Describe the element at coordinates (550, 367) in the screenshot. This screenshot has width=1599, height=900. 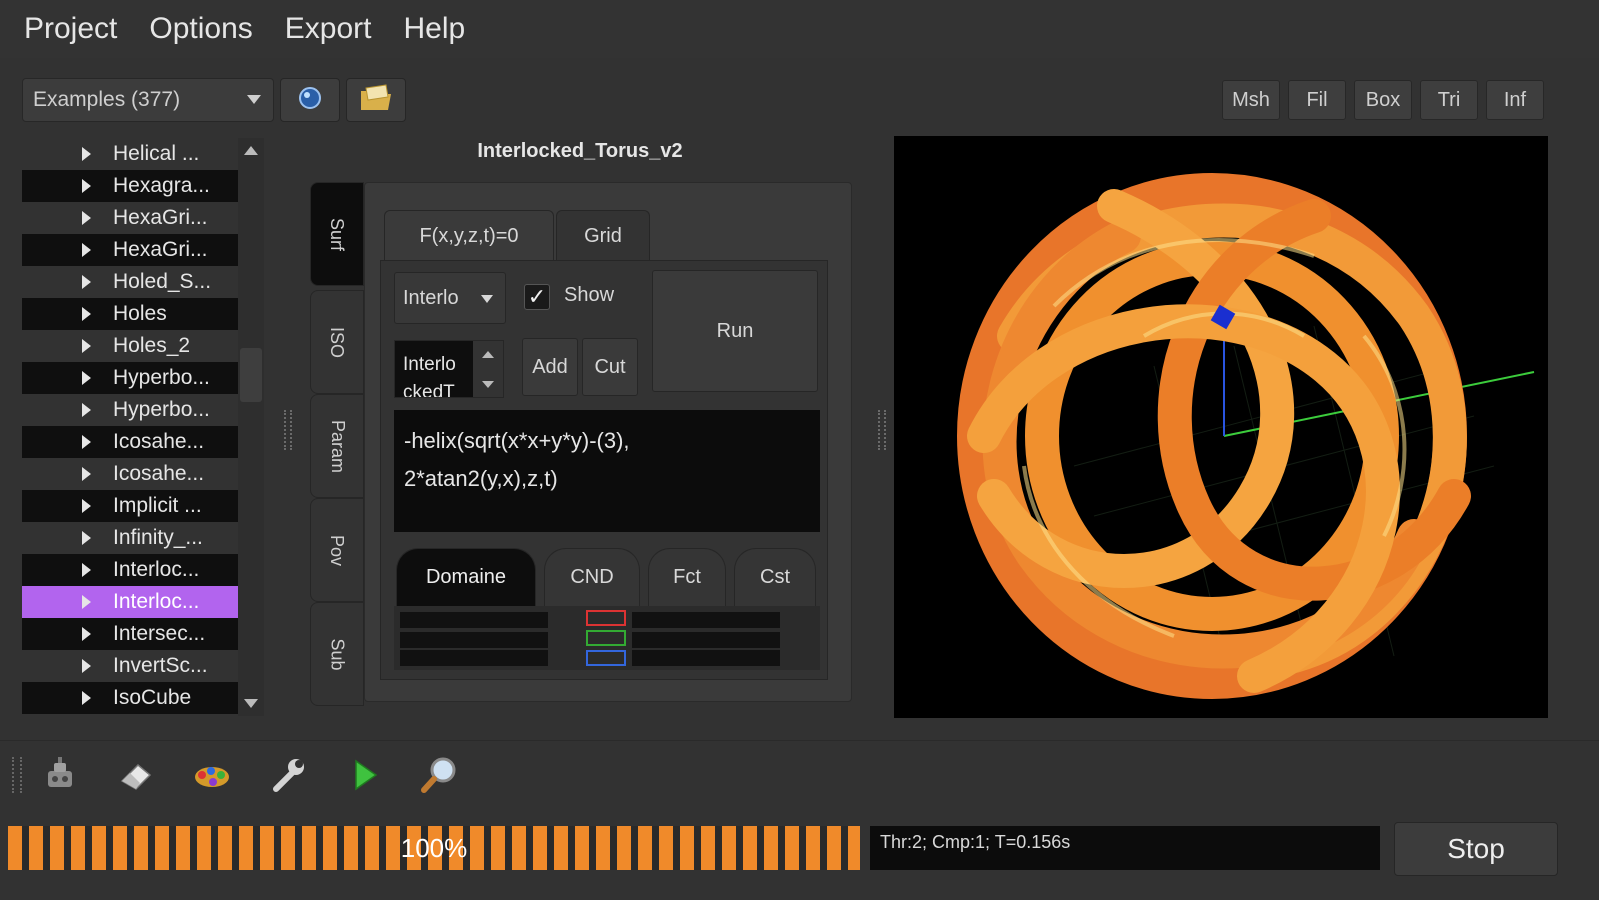
I see `add-button: Add` at that location.